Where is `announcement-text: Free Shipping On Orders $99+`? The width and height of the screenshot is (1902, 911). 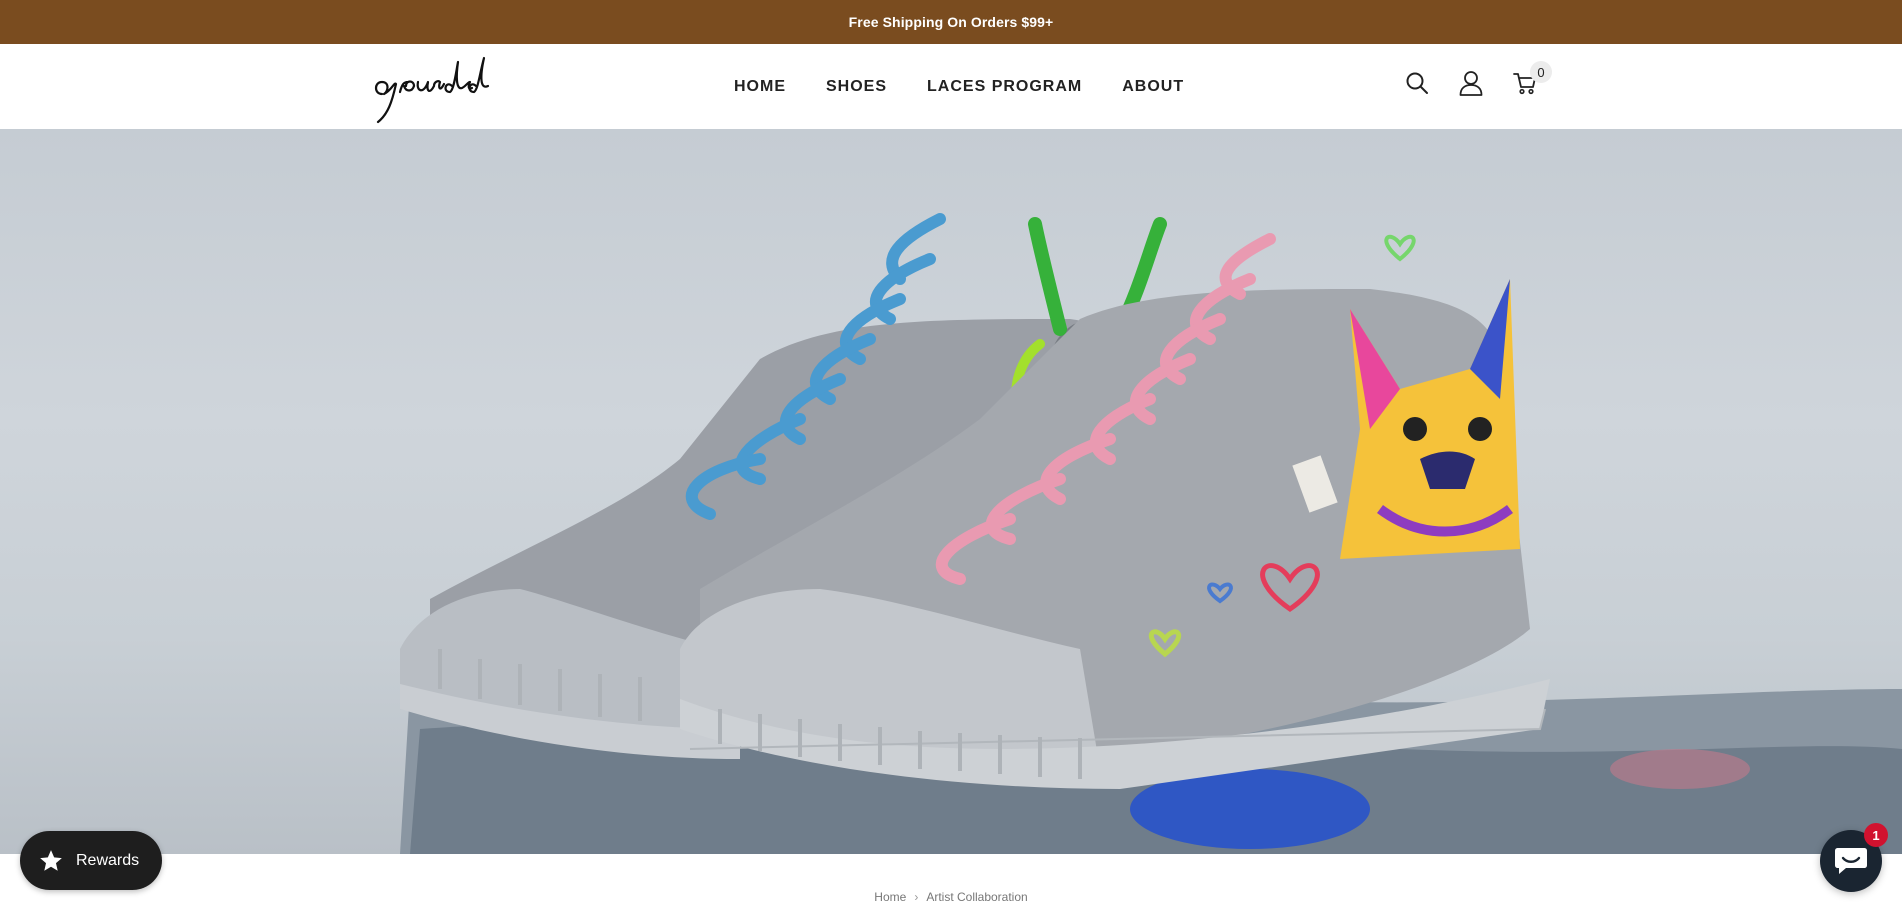
announcement-text: Free Shipping On Orders $99+ is located at coordinates (951, 22).